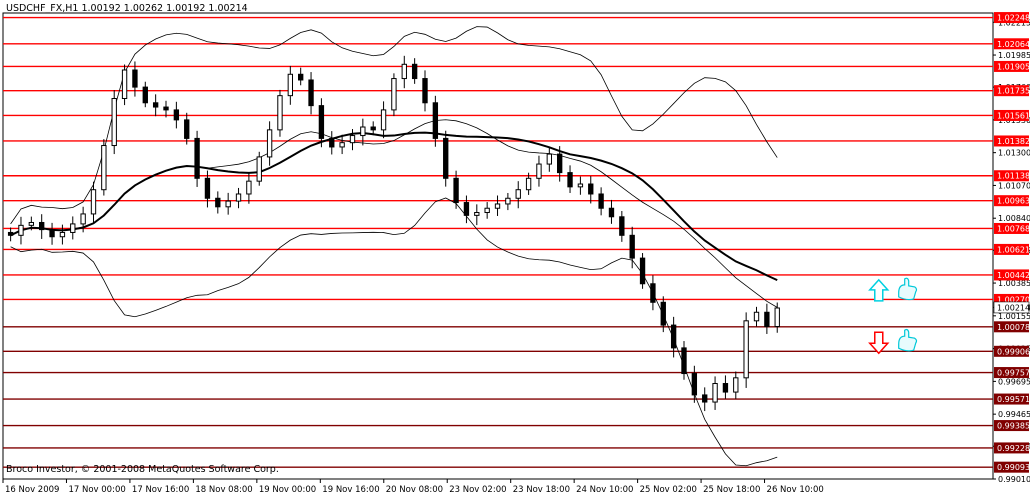 This screenshot has height=499, width=1030. Describe the element at coordinates (1013, 228) in the screenshot. I see `level-price-label: 1.00768` at that location.